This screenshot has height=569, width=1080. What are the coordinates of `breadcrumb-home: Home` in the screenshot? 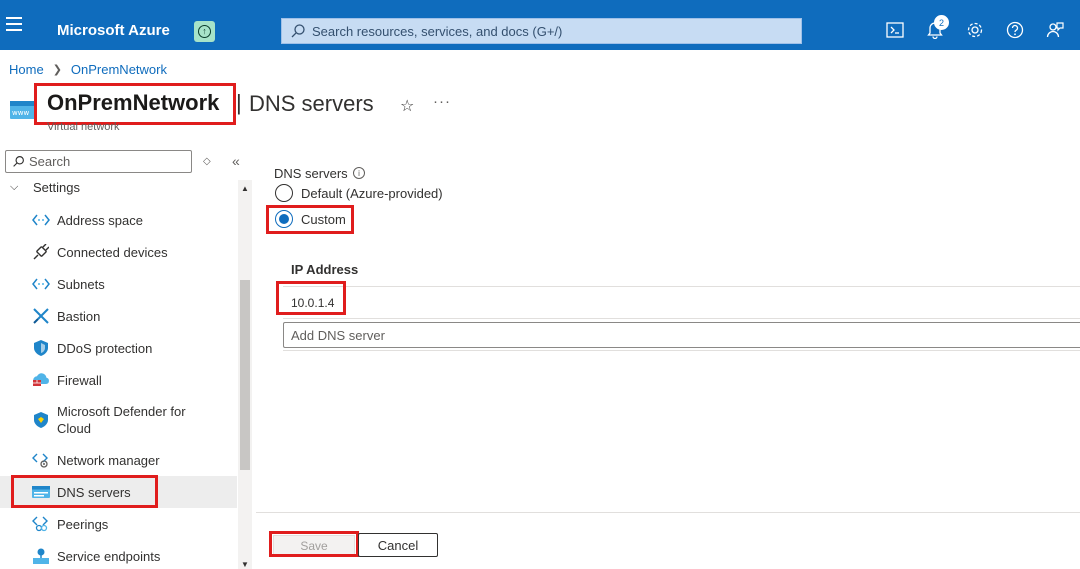 It's located at (26, 69).